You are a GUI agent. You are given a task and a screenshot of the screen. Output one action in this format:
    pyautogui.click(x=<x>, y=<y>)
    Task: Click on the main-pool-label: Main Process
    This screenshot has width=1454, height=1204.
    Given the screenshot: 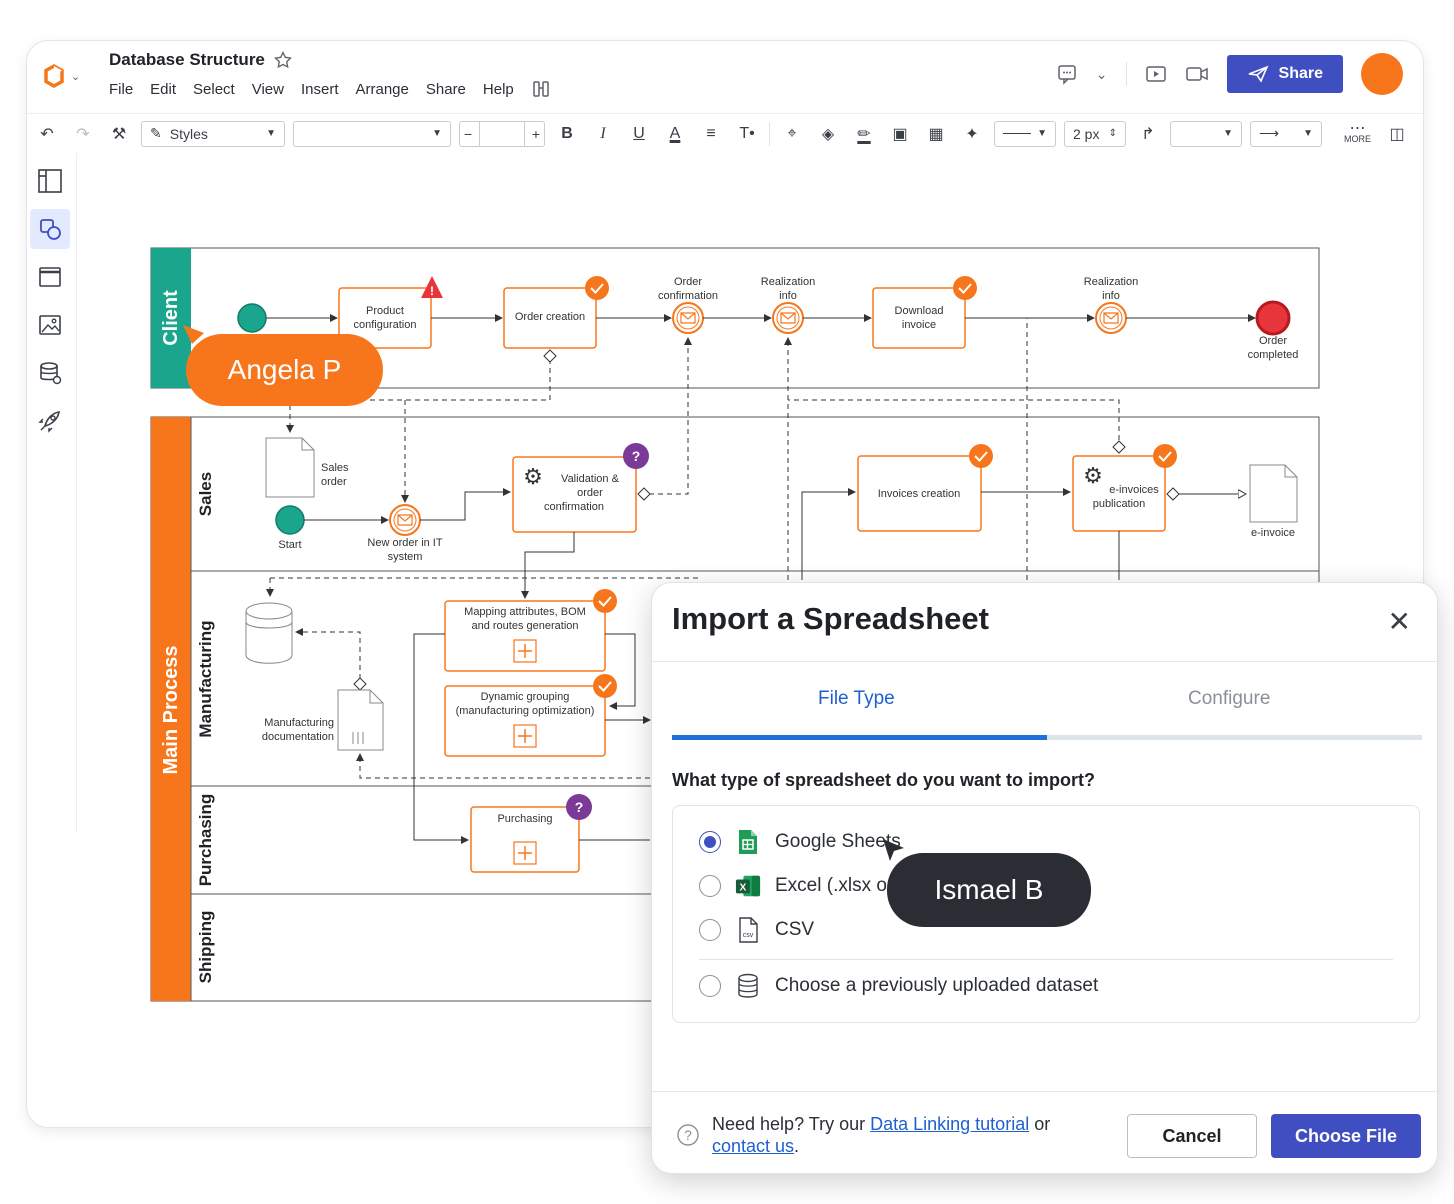 What is the action you would take?
    pyautogui.click(x=171, y=710)
    